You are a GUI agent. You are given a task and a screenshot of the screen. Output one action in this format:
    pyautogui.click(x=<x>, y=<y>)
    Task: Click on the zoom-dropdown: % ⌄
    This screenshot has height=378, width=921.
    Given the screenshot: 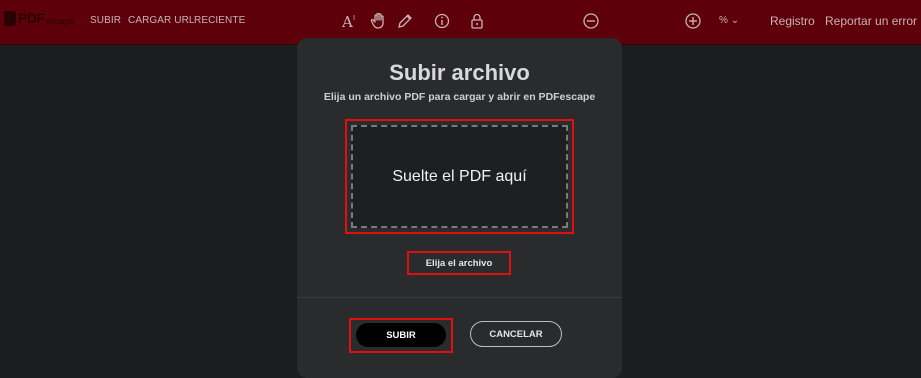 What is the action you would take?
    pyautogui.click(x=729, y=20)
    